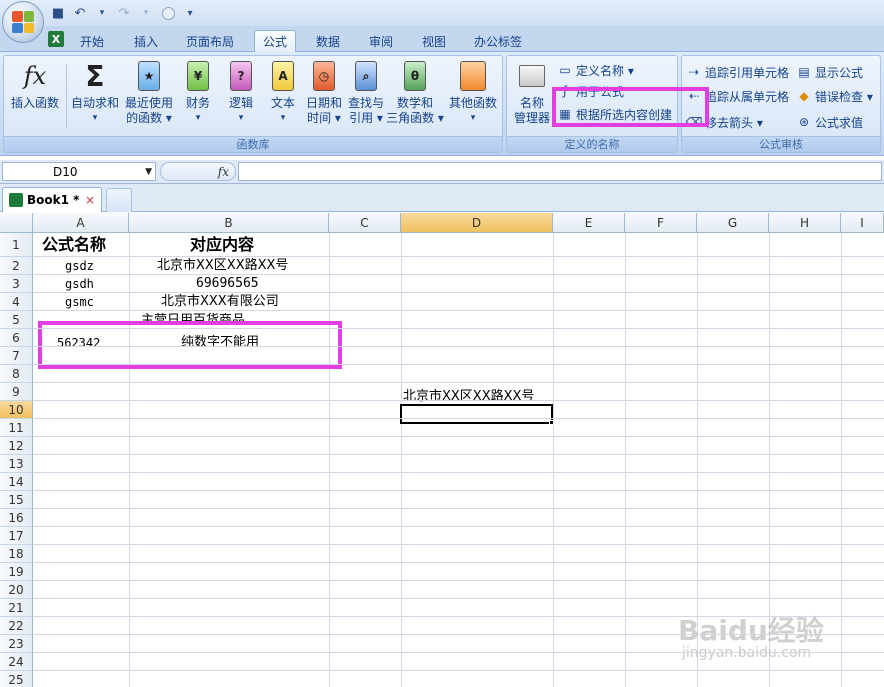 The width and height of the screenshot is (884, 687). What do you see at coordinates (190, 13) in the screenshot?
I see `customize-icon: ▾` at bounding box center [190, 13].